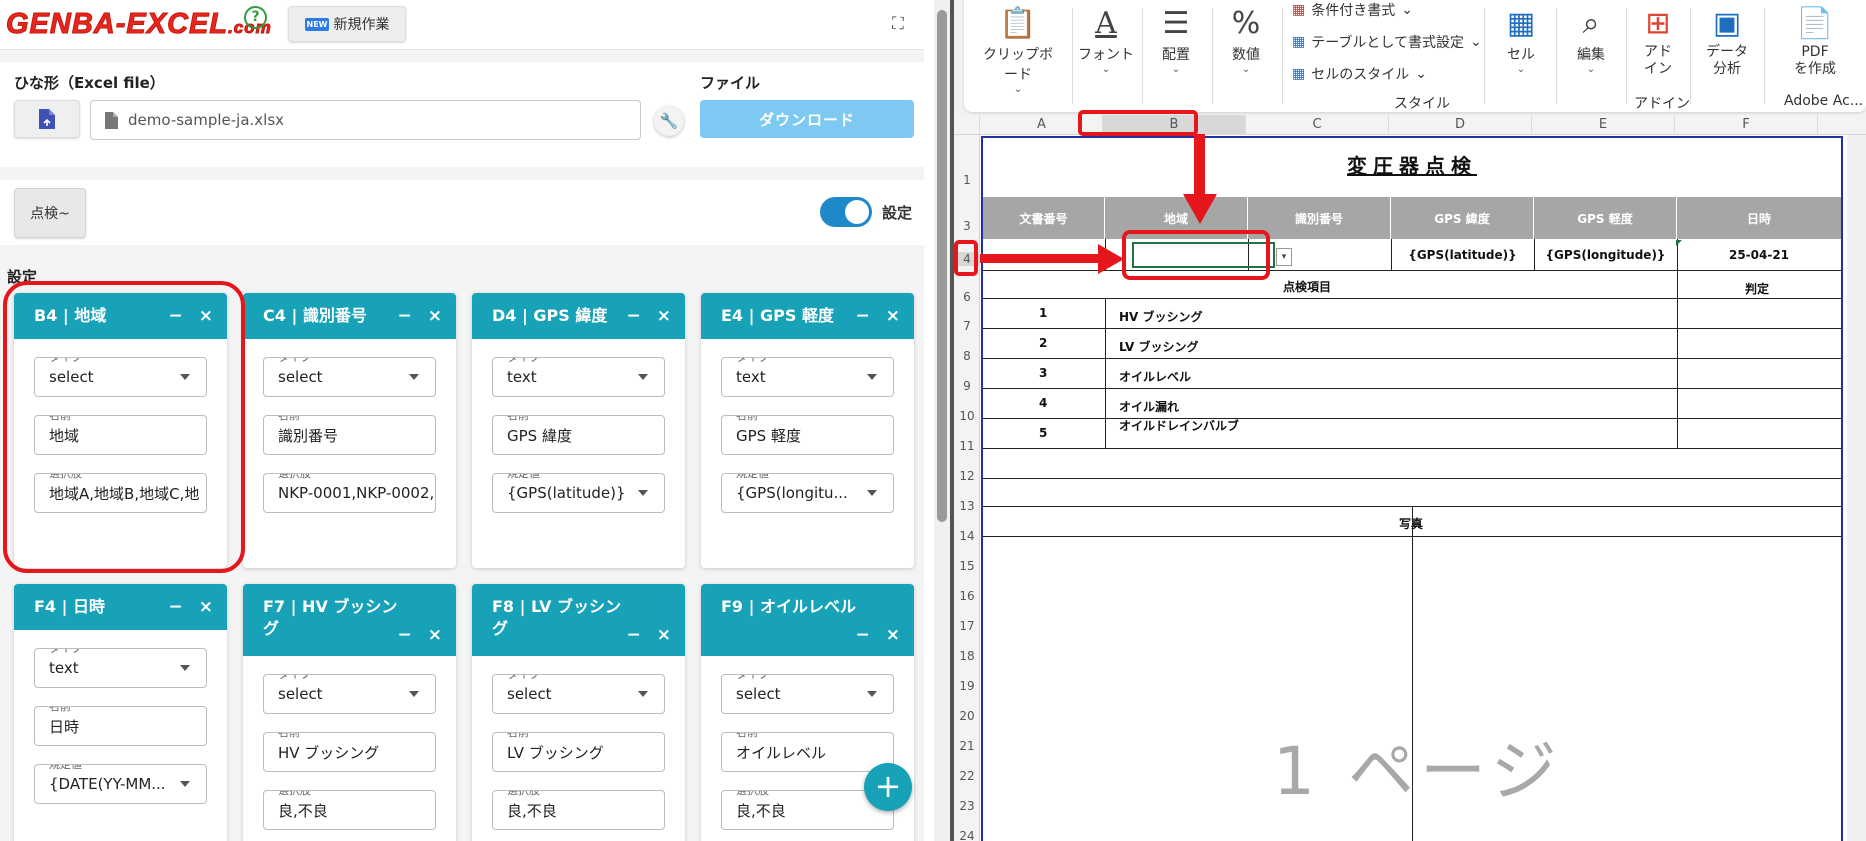 The width and height of the screenshot is (1866, 841). I want to click on sheet-title: 変圧器点検, so click(1412, 164).